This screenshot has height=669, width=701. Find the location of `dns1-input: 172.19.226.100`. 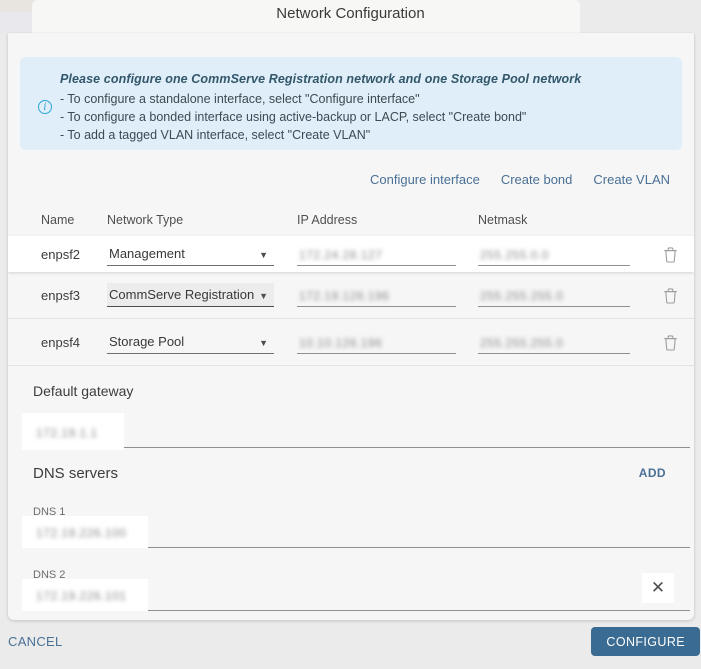

dns1-input: 172.19.226.100 is located at coordinates (356, 532).